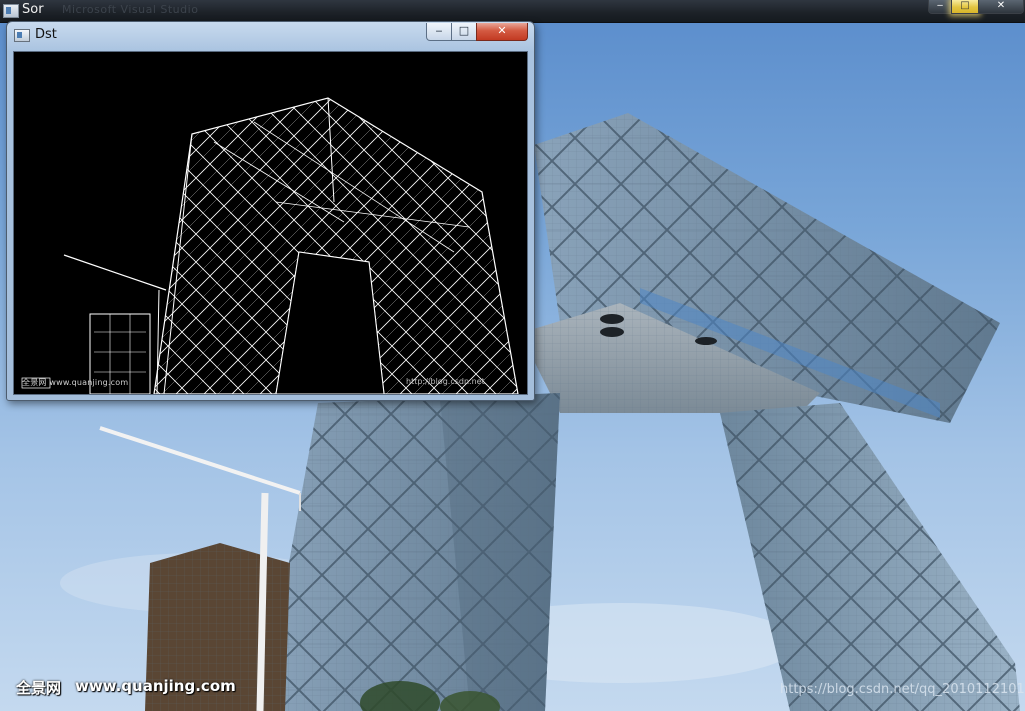 This screenshot has width=1025, height=711. Describe the element at coordinates (115, 272) in the screenshot. I see `edge-crane` at that location.